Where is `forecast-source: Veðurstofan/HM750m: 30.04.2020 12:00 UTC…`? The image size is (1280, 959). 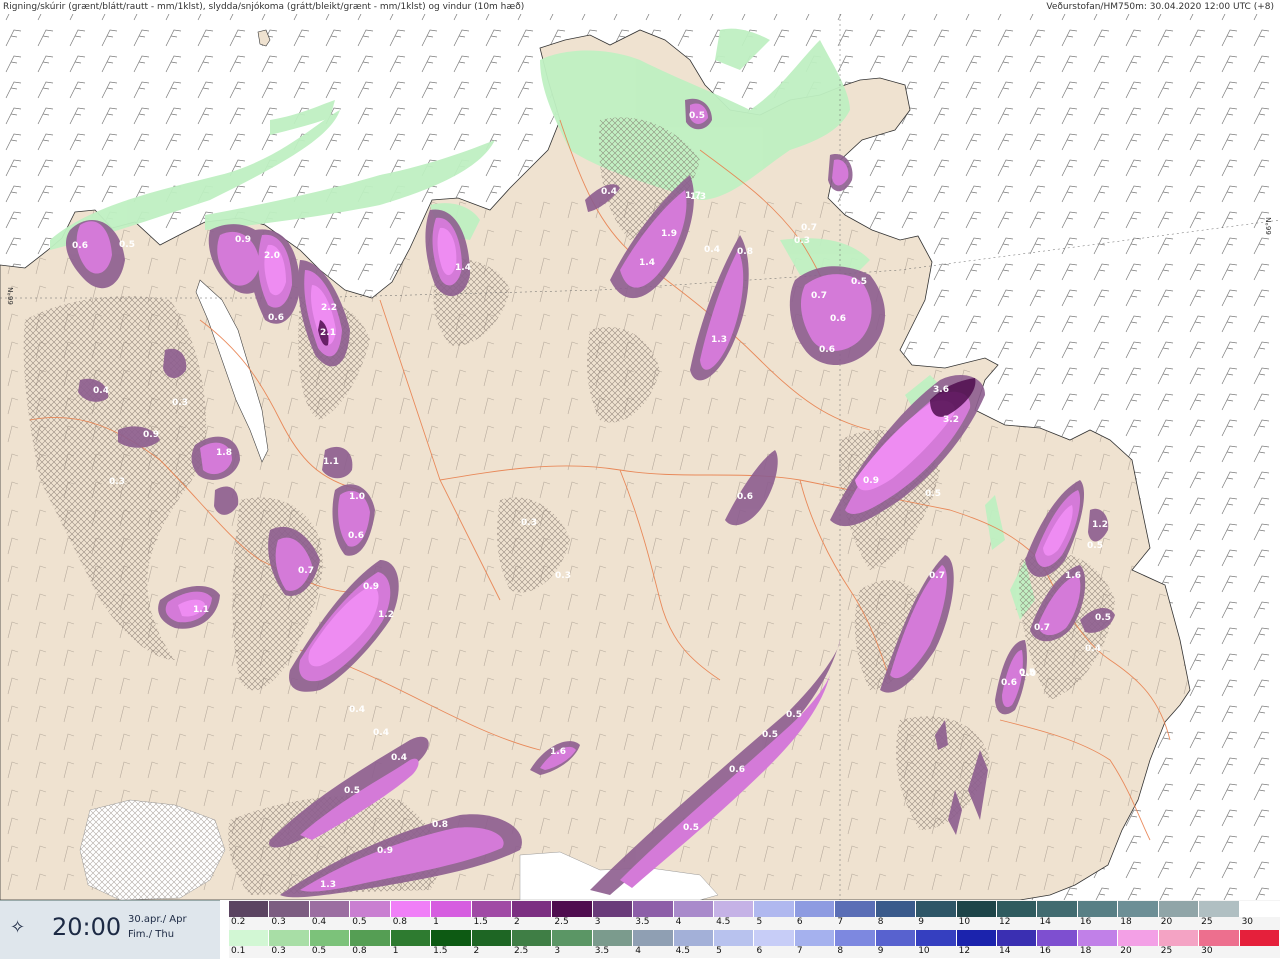
forecast-source: Veðurstofan/HM750m: 30.04.2020 12:00 UTC… is located at coordinates (1160, 7).